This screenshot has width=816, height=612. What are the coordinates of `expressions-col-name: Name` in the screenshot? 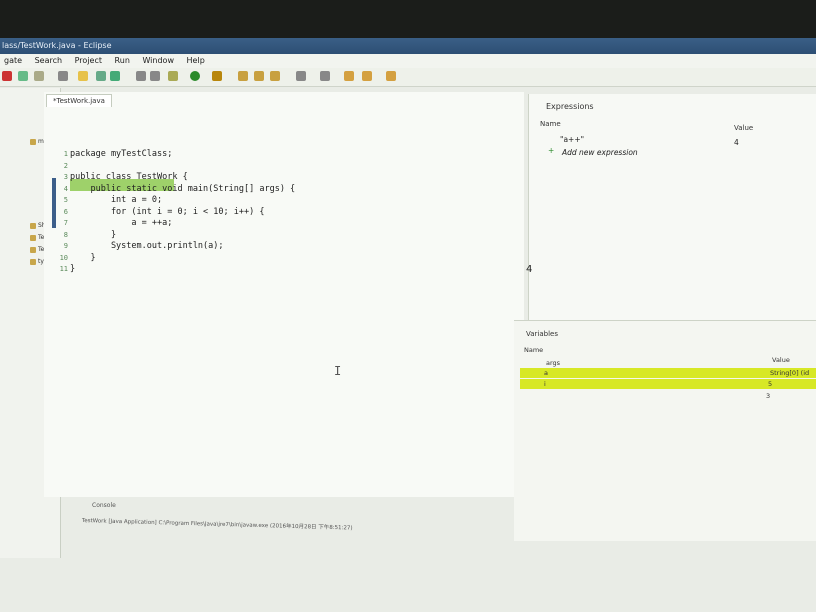 It's located at (550, 124).